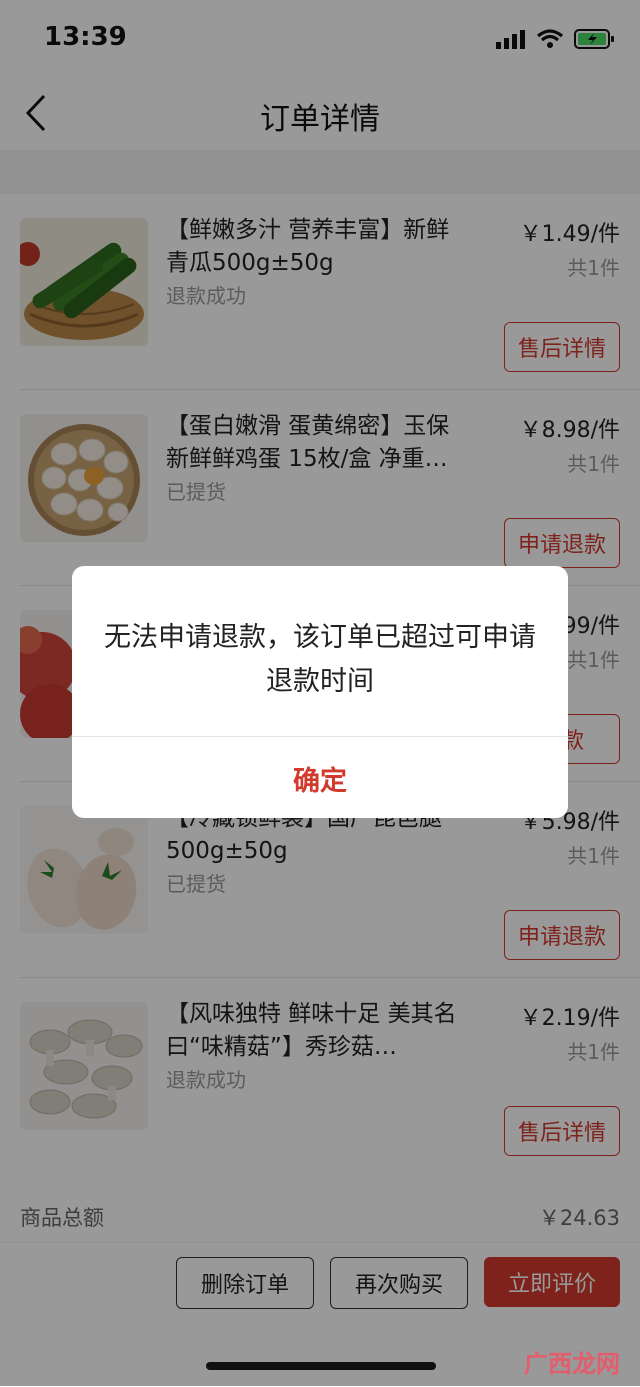 The height and width of the screenshot is (1387, 640). Describe the element at coordinates (320, 659) in the screenshot. I see `dialog-message: 无法申请退款，该订单已超过可申请退款时间` at that location.